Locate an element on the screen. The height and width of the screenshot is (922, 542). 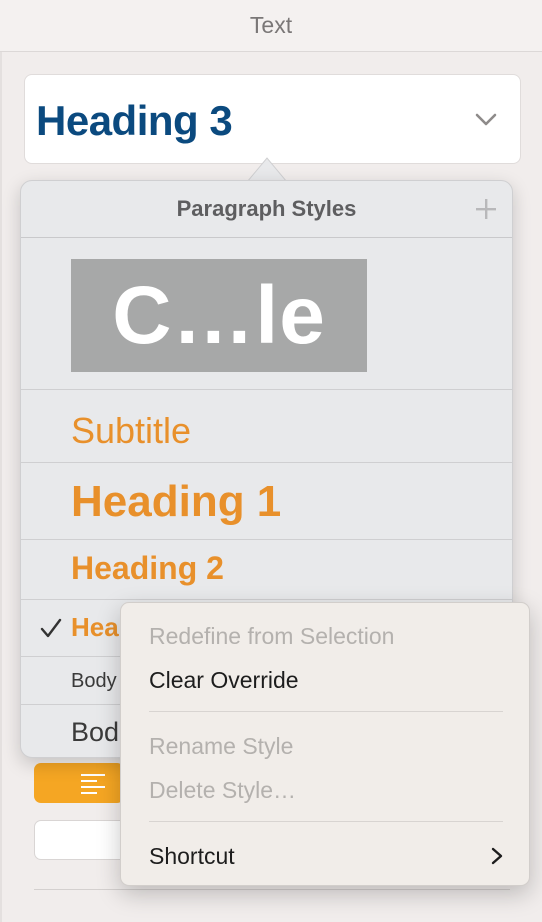
checkmark-icon is located at coordinates (51, 628).